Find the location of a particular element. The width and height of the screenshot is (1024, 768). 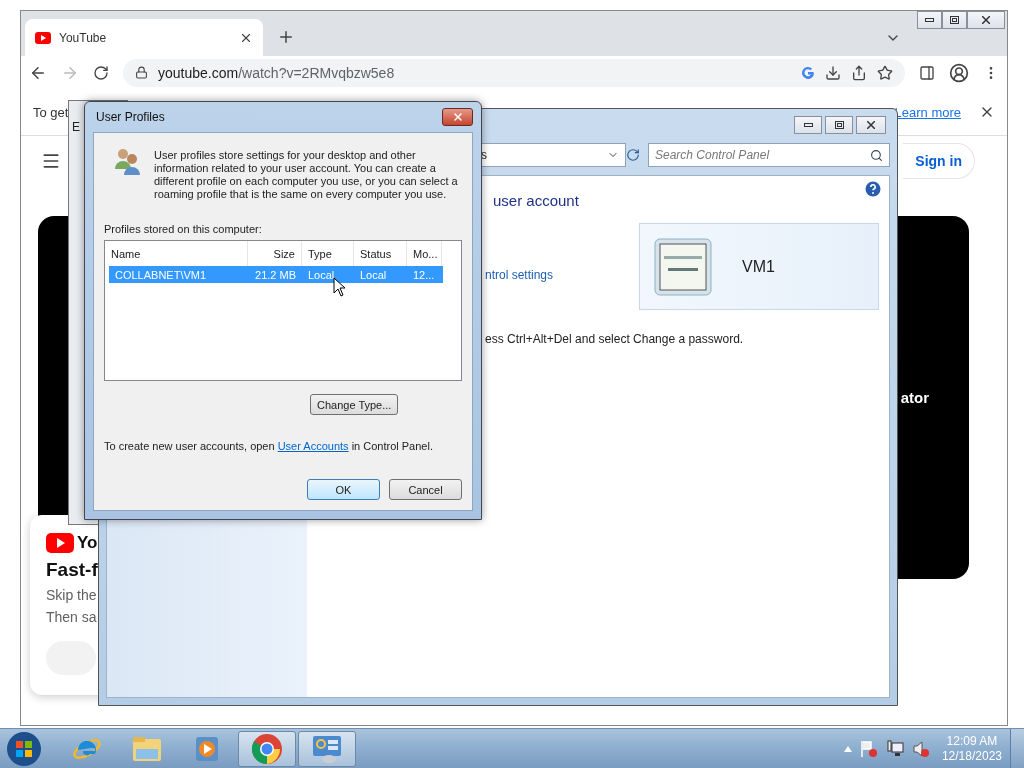

settings-link: ntrol settings is located at coordinates (519, 275).